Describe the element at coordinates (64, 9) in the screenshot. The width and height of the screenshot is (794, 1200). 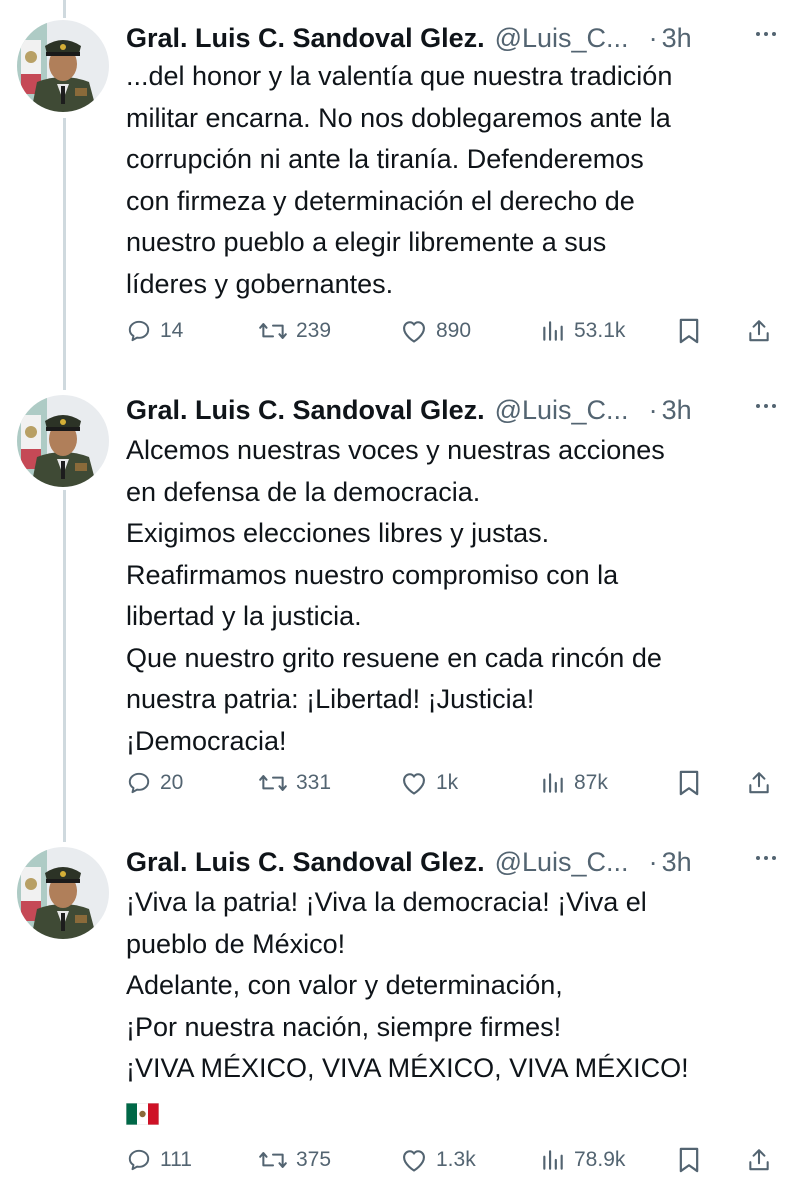
I see `thread-connector` at that location.